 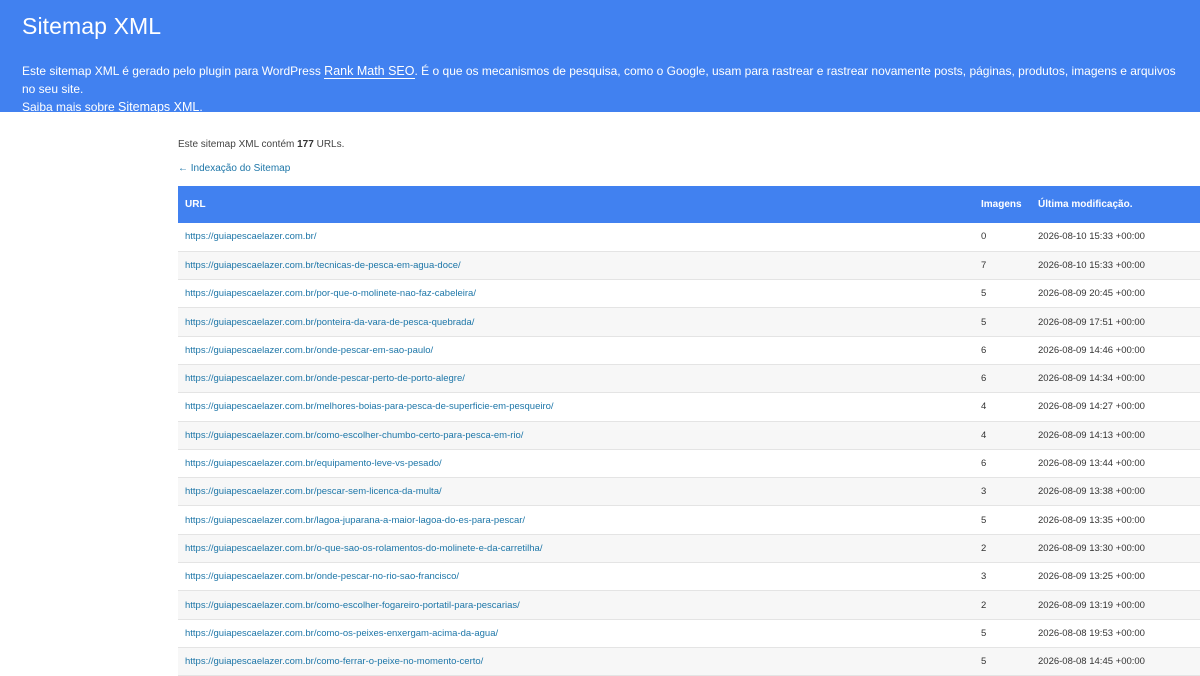 I want to click on sitemaps-xml-link: Sitemaps XML, so click(x=159, y=107).